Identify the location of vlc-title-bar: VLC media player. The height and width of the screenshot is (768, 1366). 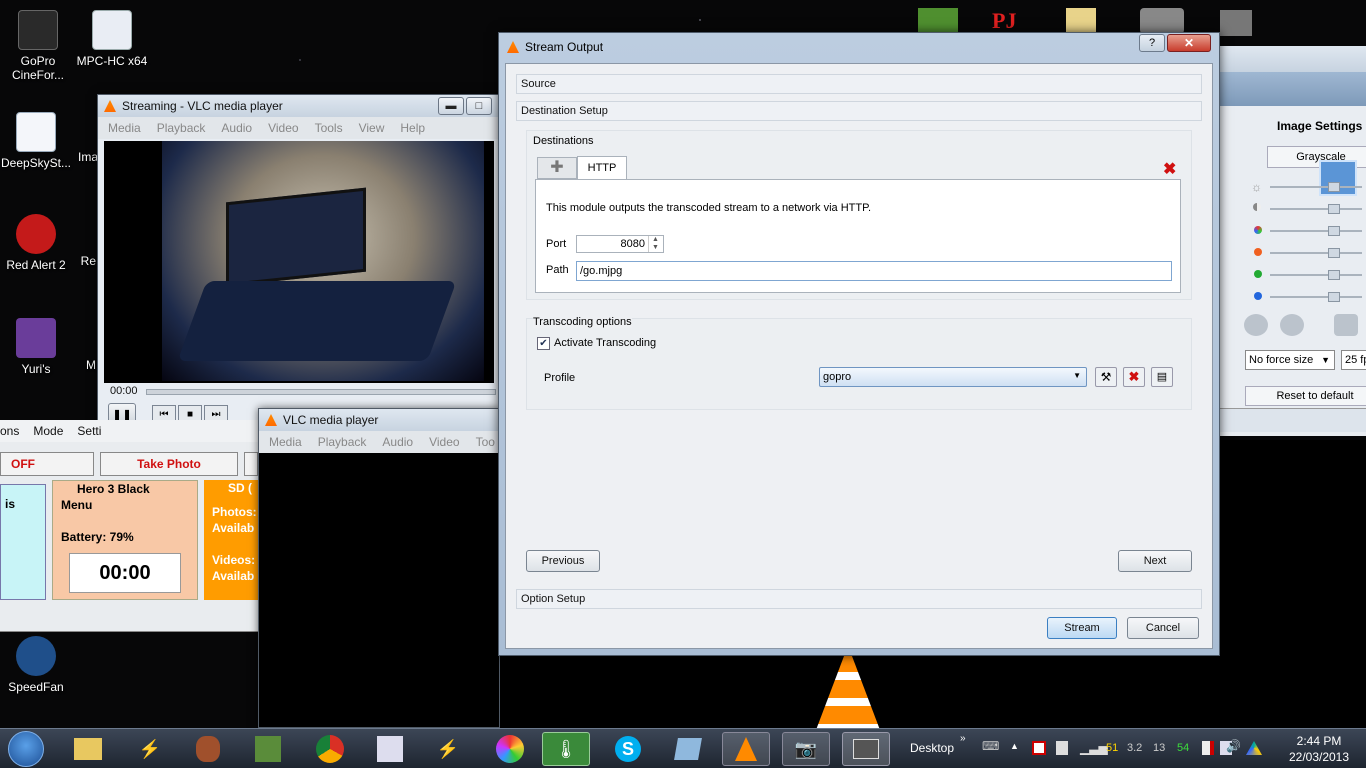
(379, 420).